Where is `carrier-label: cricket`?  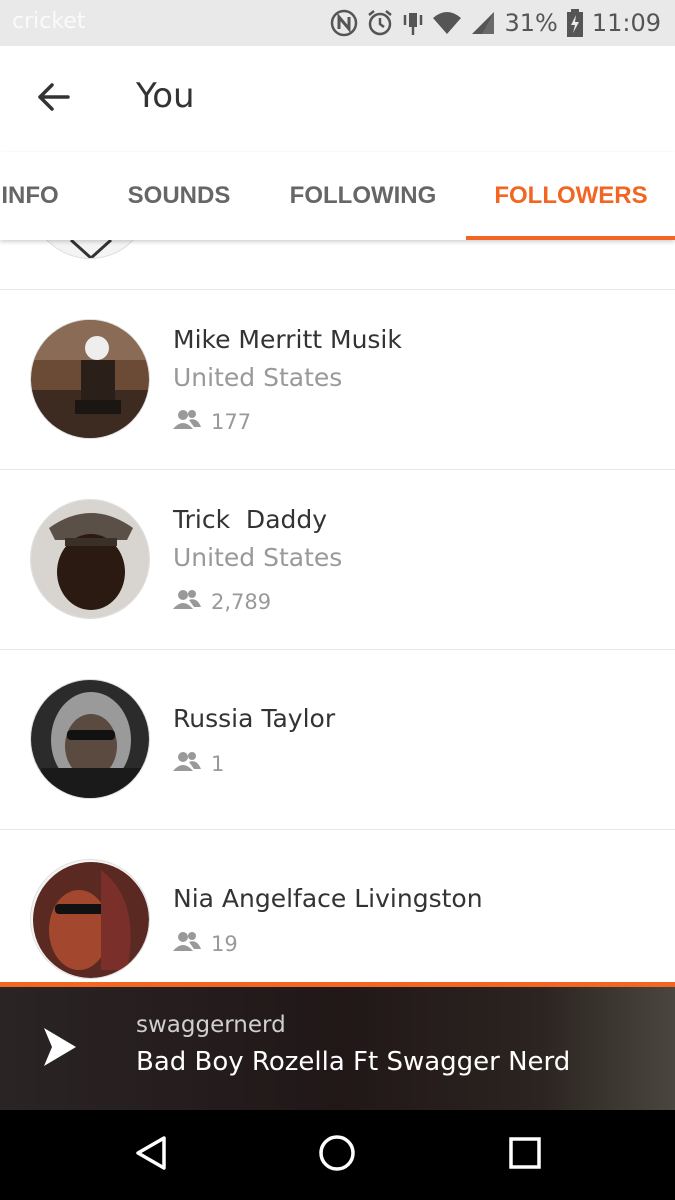 carrier-label: cricket is located at coordinates (49, 21).